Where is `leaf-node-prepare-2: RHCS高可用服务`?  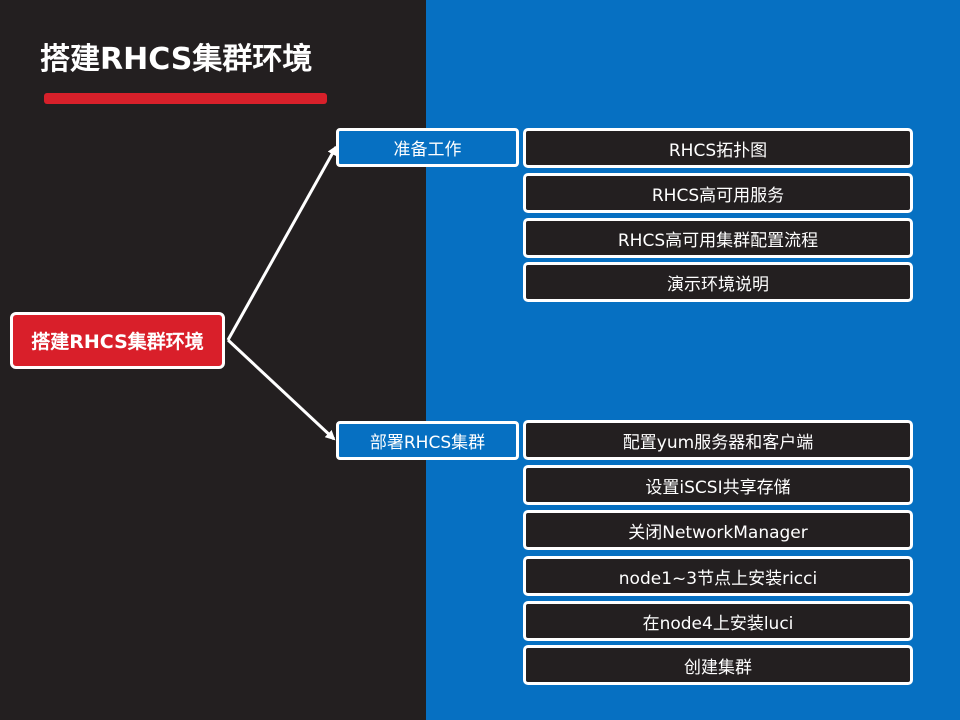 leaf-node-prepare-2: RHCS高可用服务 is located at coordinates (718, 193).